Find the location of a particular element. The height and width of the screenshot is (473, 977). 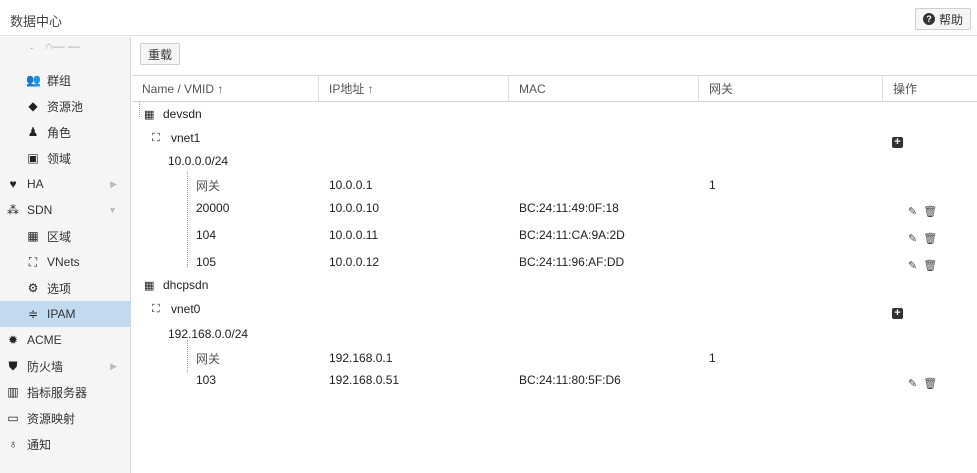

bar-chart-icon: ▥ is located at coordinates (13, 392).